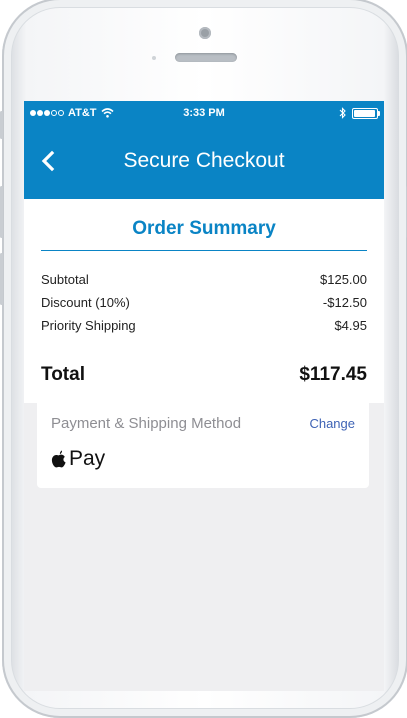 This screenshot has width=407, height=718. Describe the element at coordinates (146, 423) in the screenshot. I see `payment-method-label: Payment & Shipping Method` at that location.